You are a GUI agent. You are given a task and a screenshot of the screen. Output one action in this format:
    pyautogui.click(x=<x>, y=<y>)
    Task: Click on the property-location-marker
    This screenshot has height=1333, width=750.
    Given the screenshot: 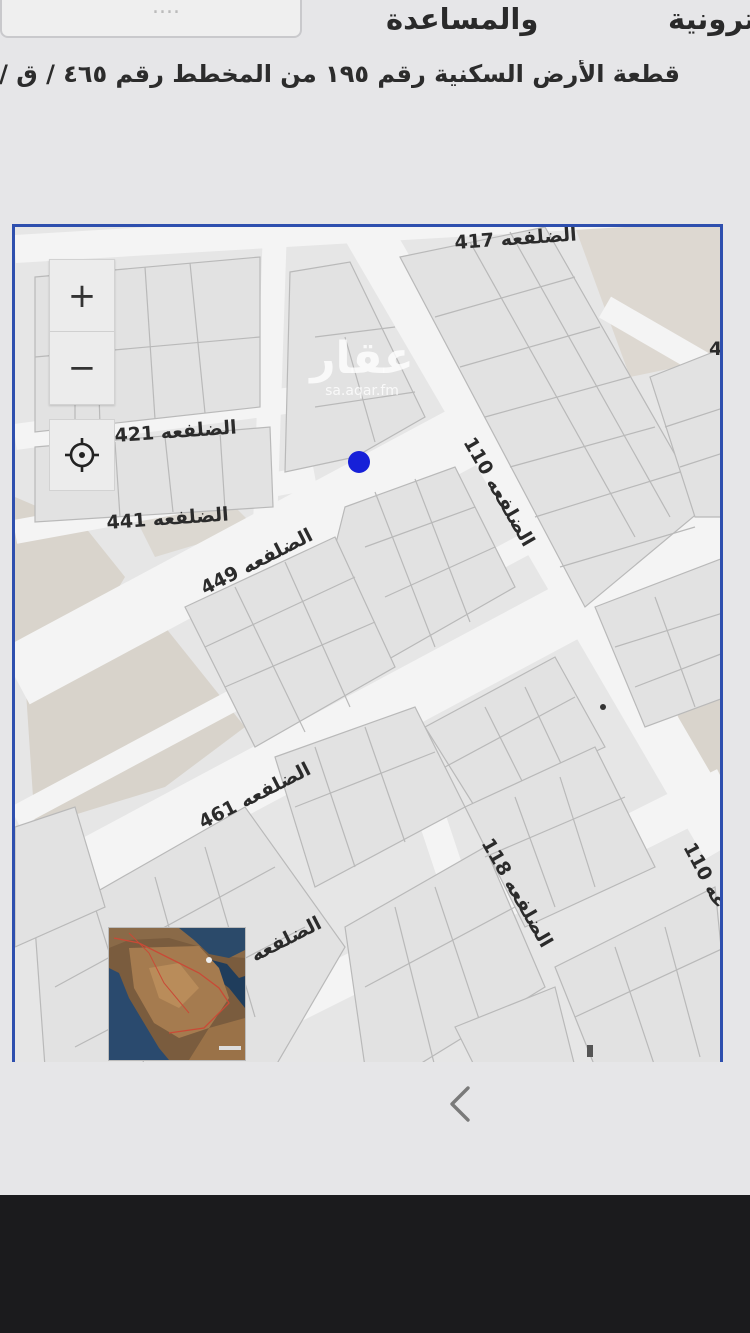 What is the action you would take?
    pyautogui.click(x=359, y=462)
    